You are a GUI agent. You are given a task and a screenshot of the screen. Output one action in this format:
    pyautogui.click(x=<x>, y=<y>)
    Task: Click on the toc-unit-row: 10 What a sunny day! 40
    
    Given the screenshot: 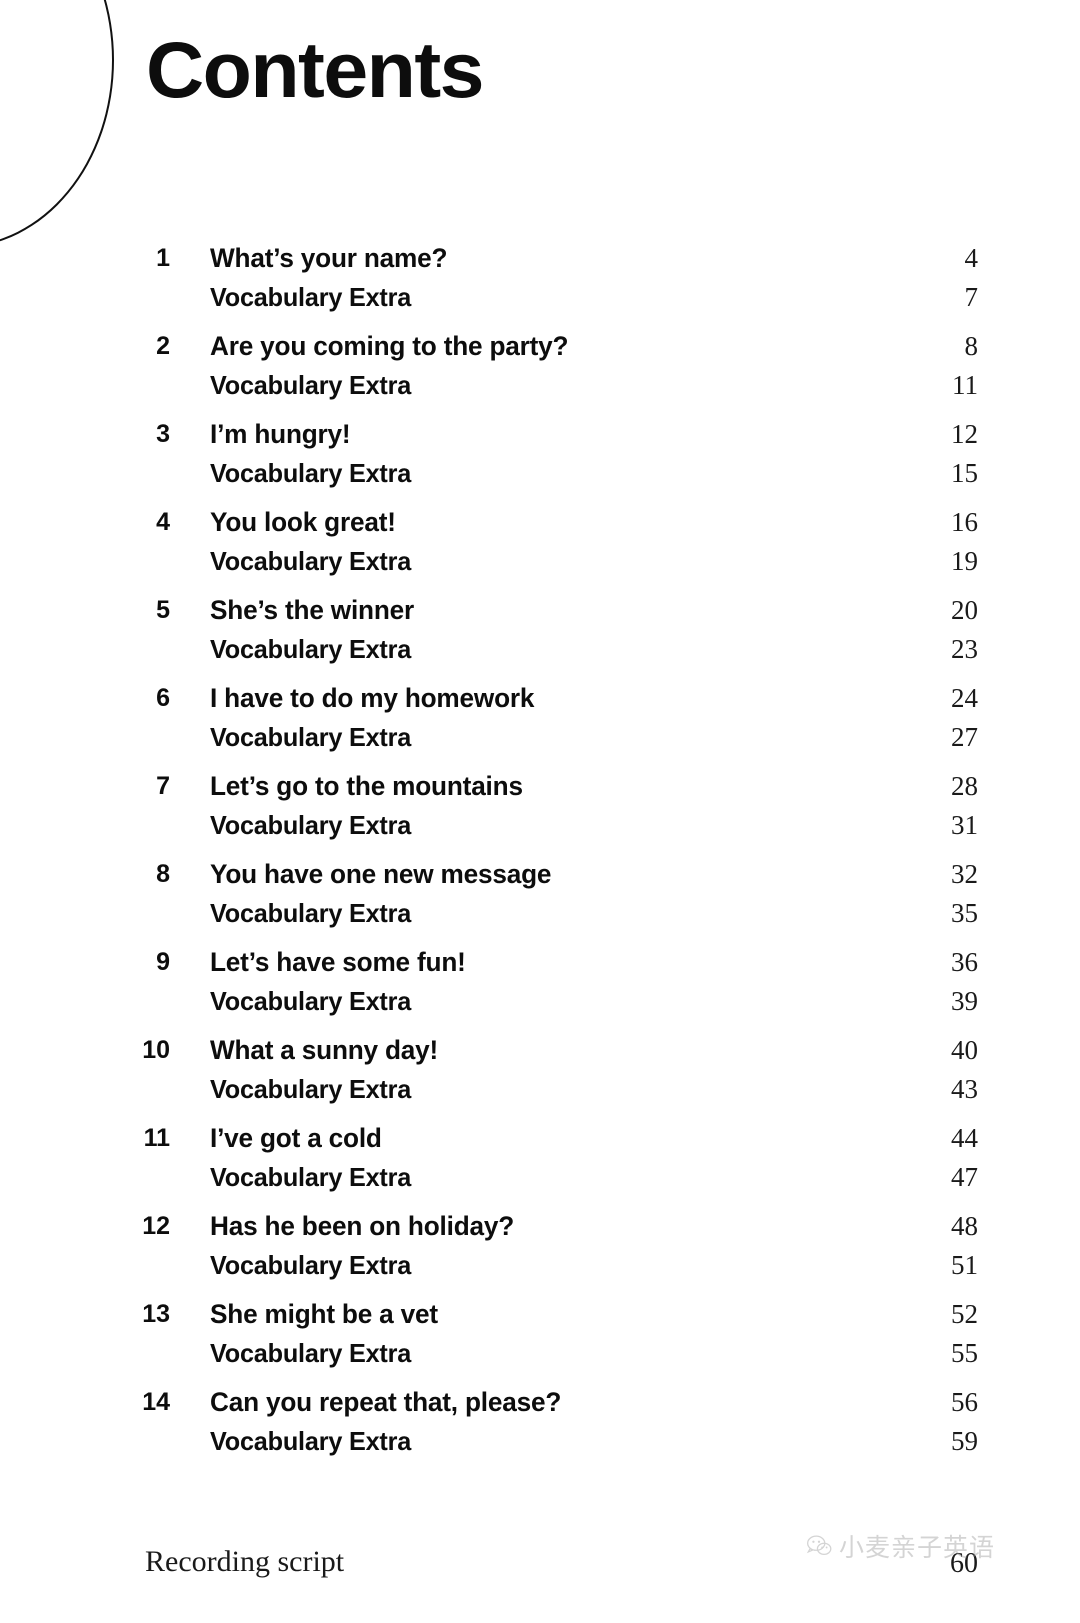 What is the action you would take?
    pyautogui.click(x=540, y=1054)
    